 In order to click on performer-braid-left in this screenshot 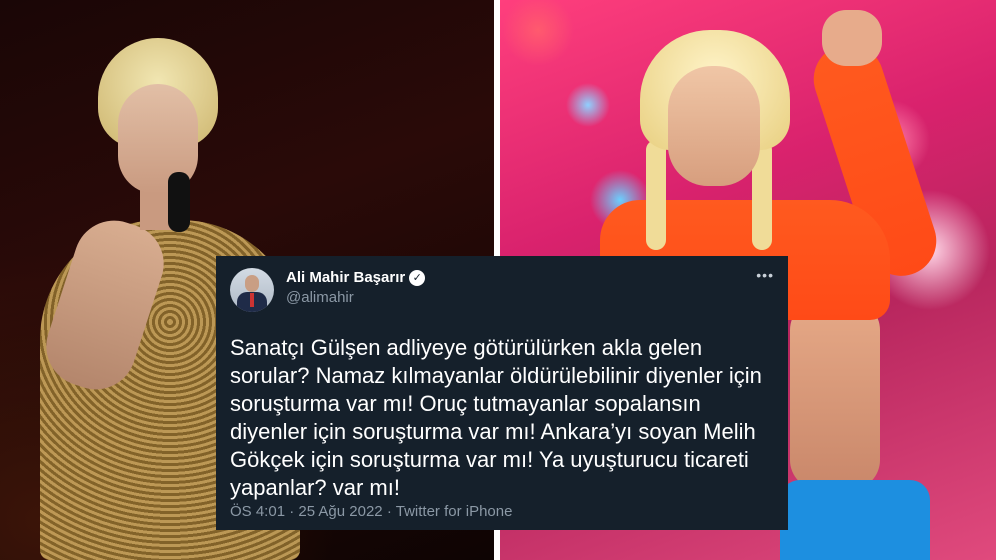, I will do `click(656, 195)`.